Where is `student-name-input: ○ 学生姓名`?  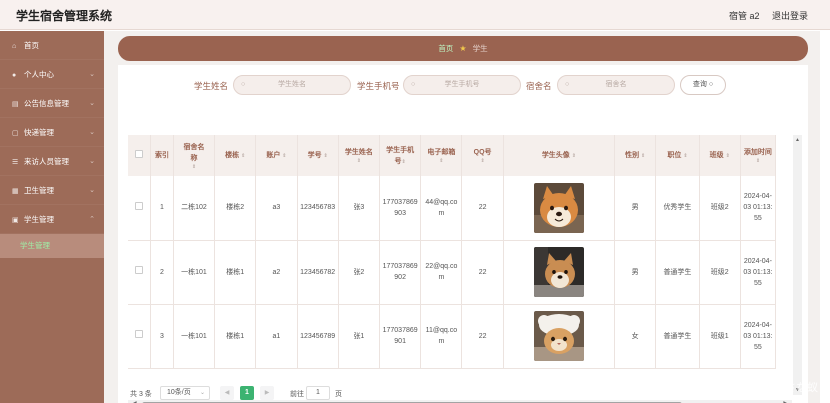 student-name-input: ○ 学生姓名 is located at coordinates (292, 85).